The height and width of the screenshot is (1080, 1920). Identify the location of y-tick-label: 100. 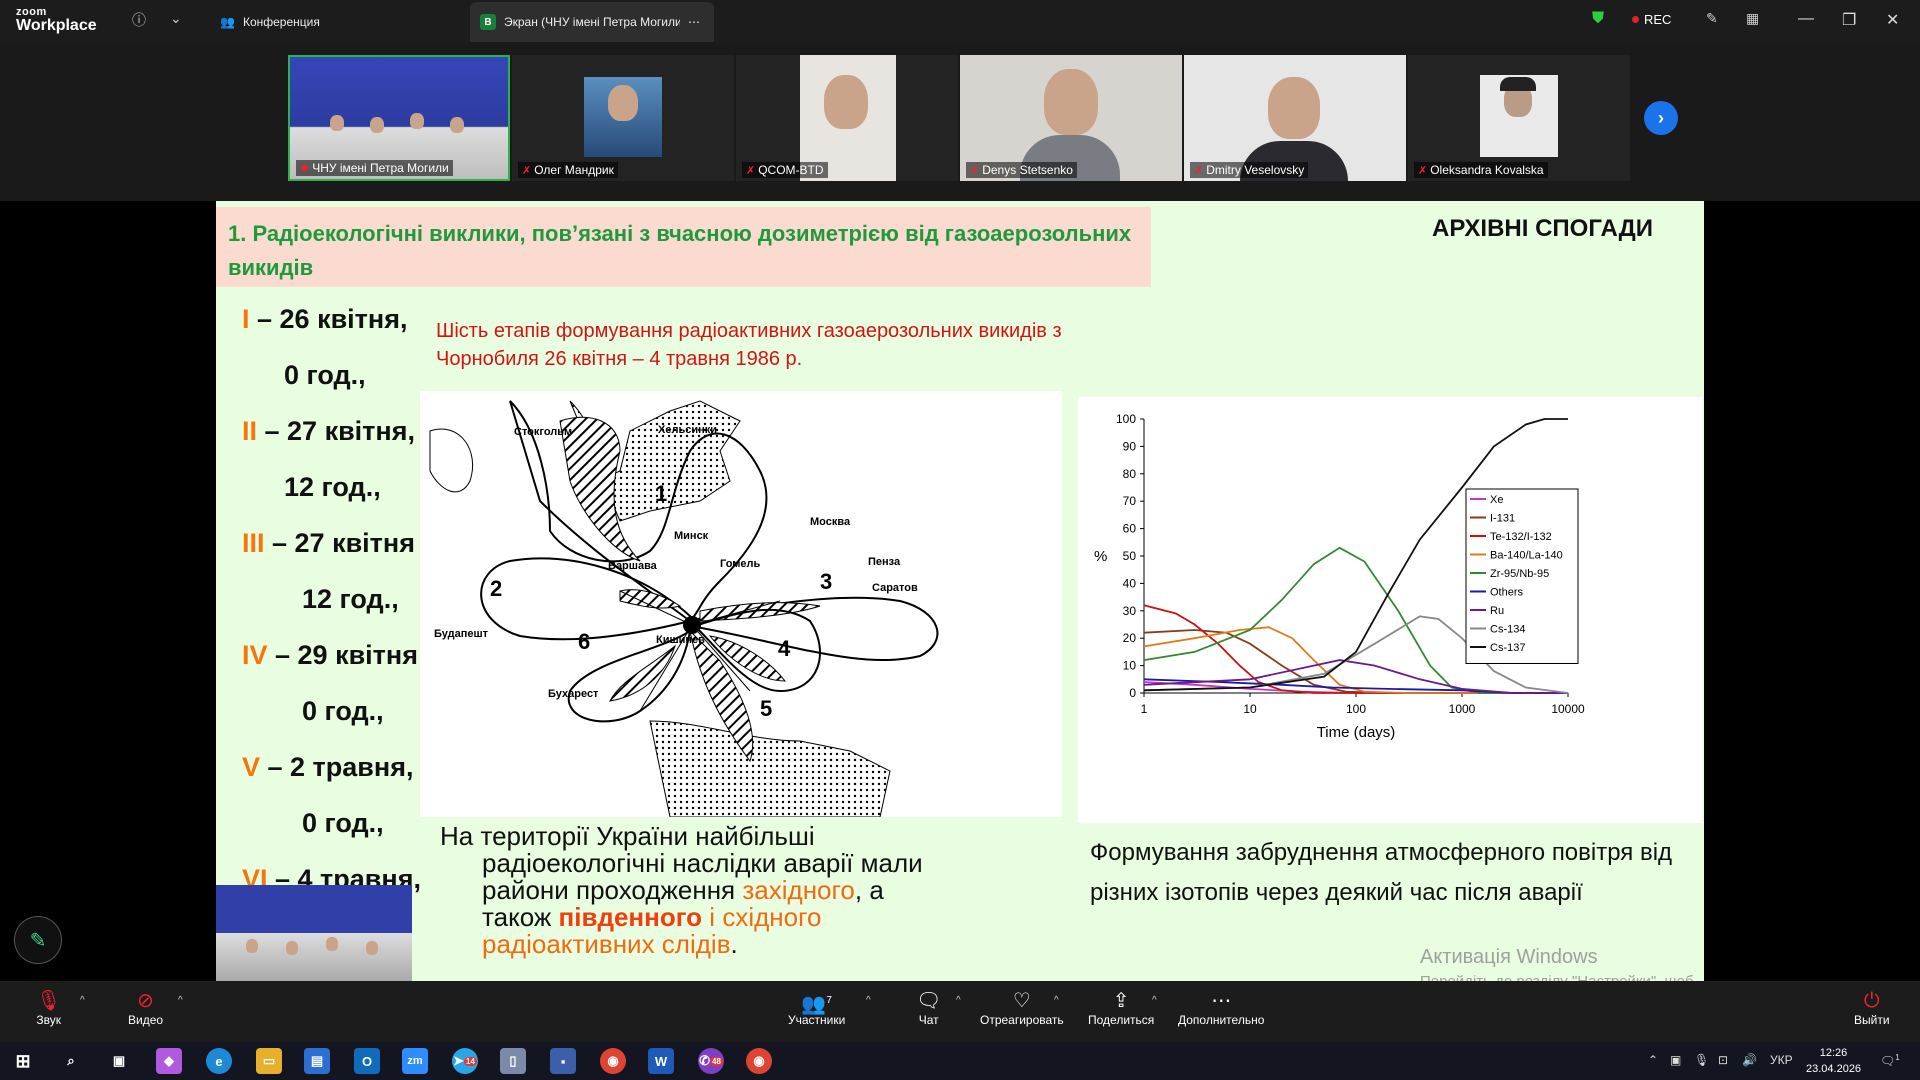
(1126, 419).